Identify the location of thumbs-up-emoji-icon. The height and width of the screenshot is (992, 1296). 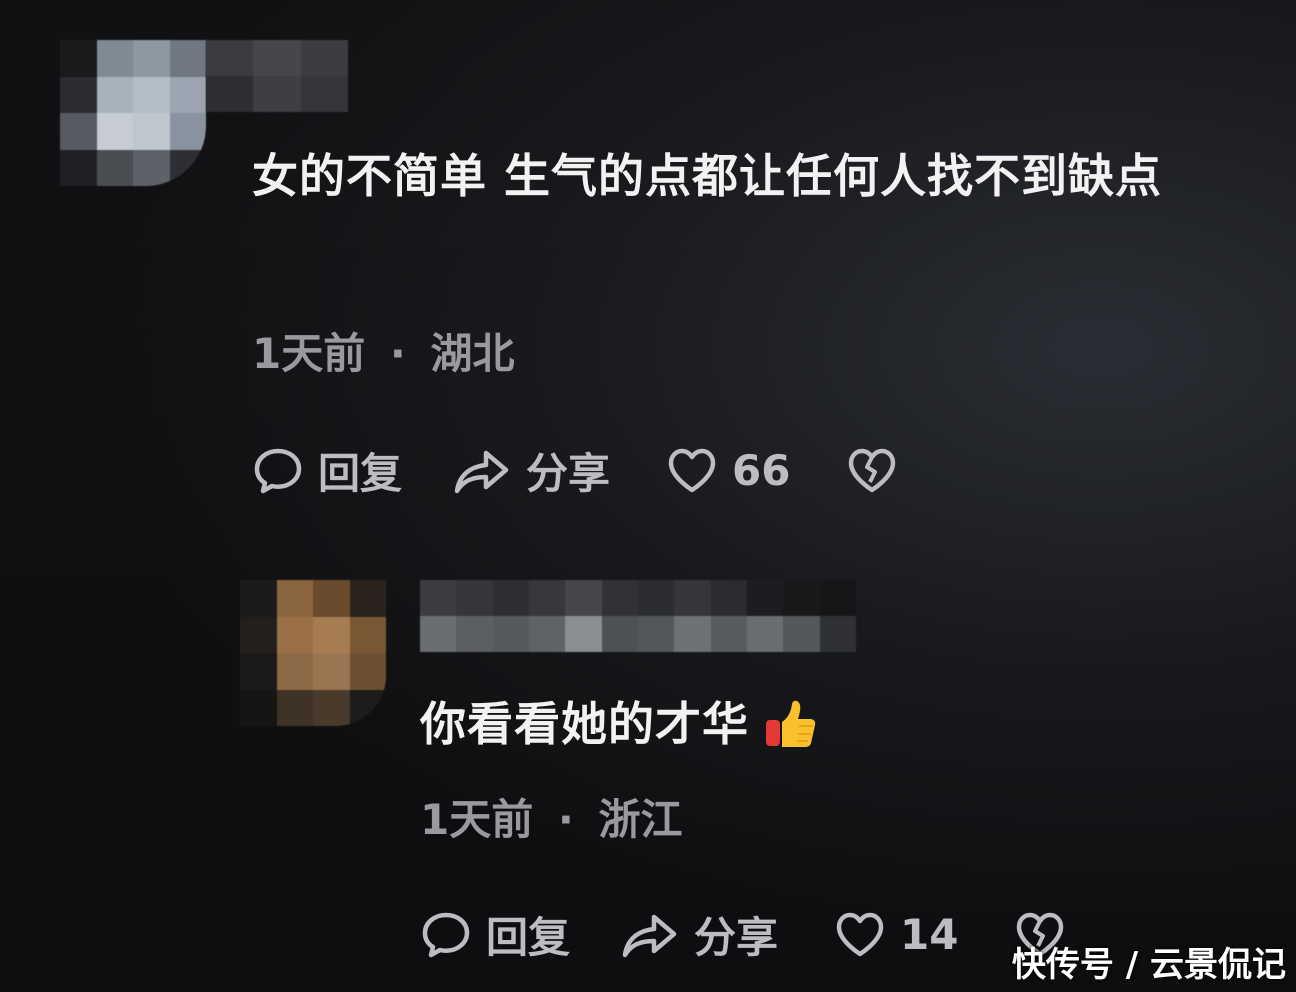
(791, 723).